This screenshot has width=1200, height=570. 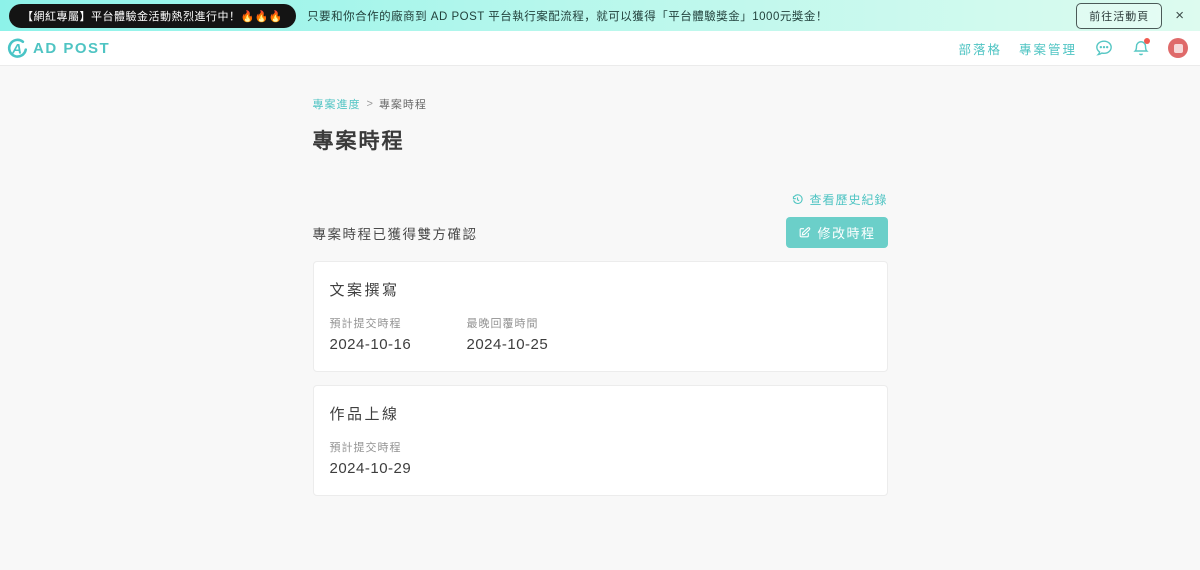 What do you see at coordinates (600, 458) in the screenshot?
I see `card-fields: 預計提交時程 2024-10-29` at bounding box center [600, 458].